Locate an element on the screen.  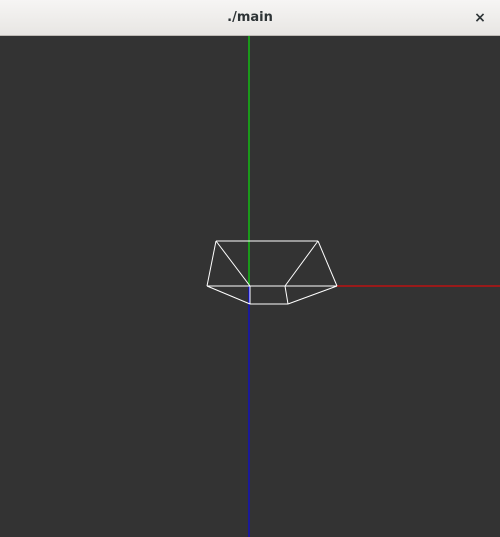
wireframe-mesh is located at coordinates (272, 272).